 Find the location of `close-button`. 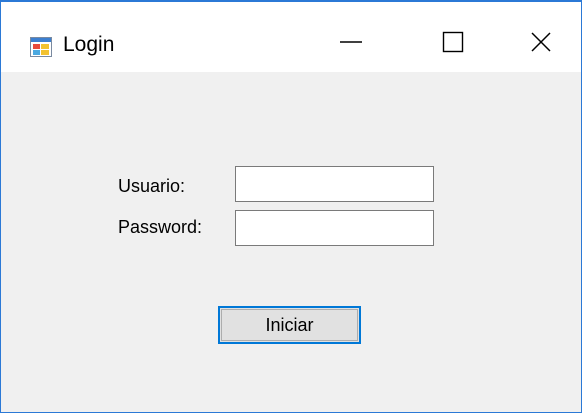

close-button is located at coordinates (541, 44).